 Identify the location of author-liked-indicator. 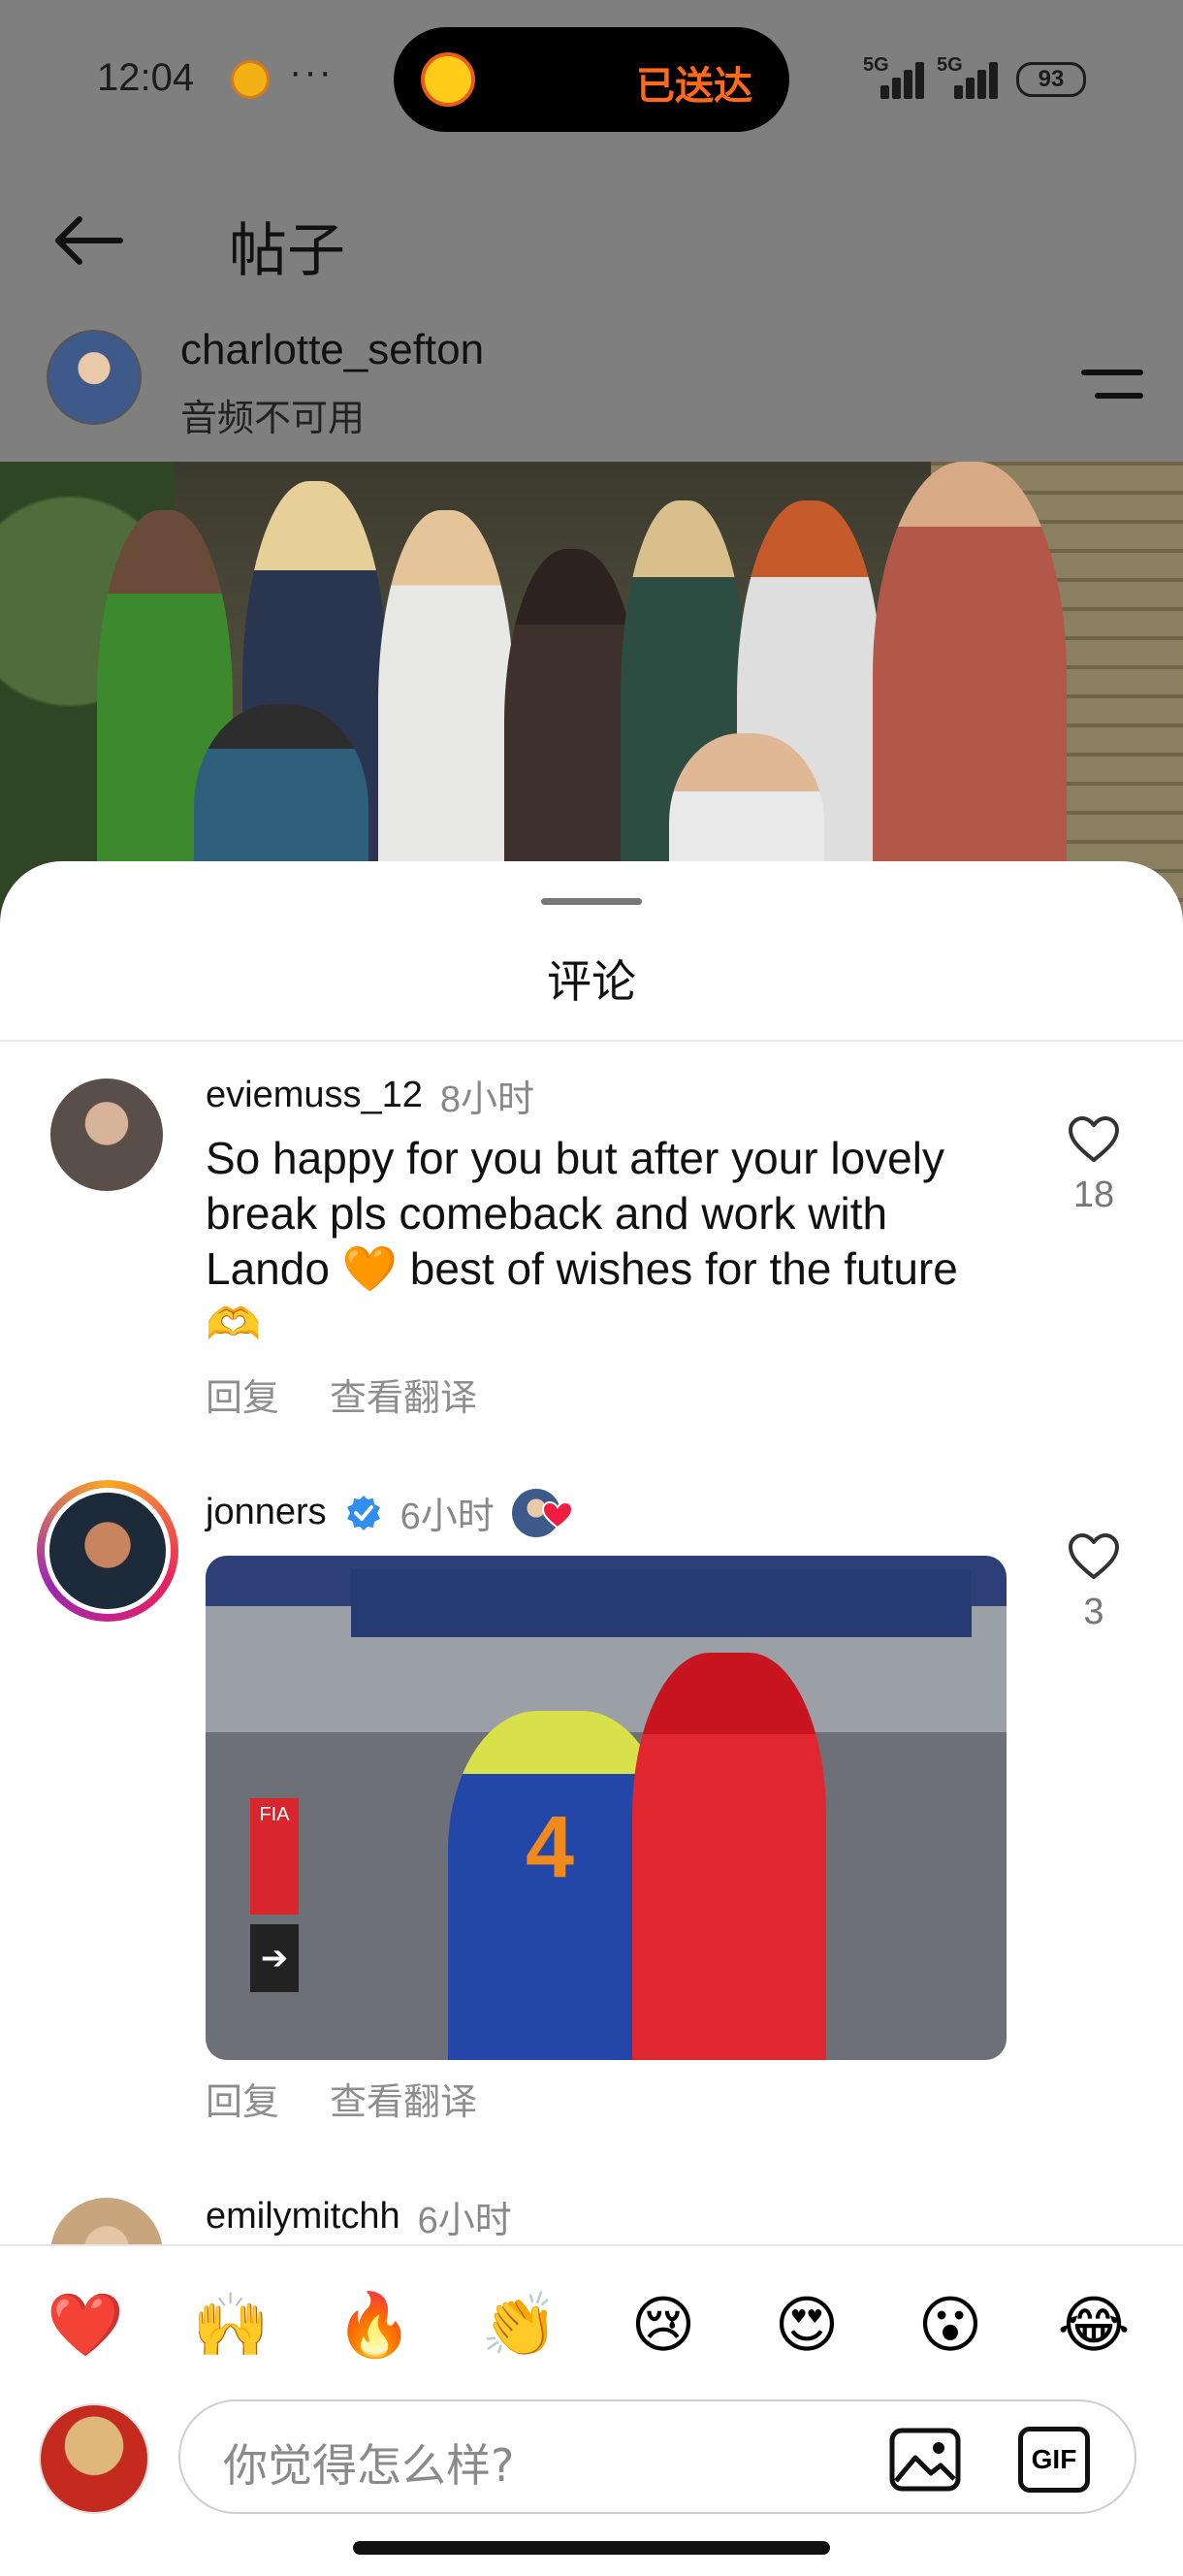
(542, 1512).